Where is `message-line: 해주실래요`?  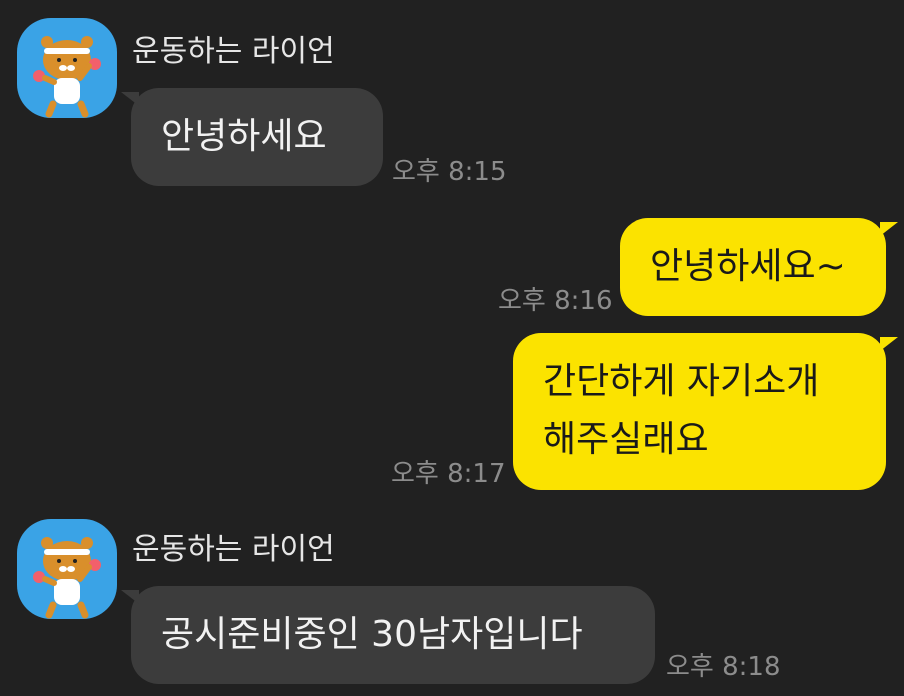 message-line: 해주실래요 is located at coordinates (626, 439).